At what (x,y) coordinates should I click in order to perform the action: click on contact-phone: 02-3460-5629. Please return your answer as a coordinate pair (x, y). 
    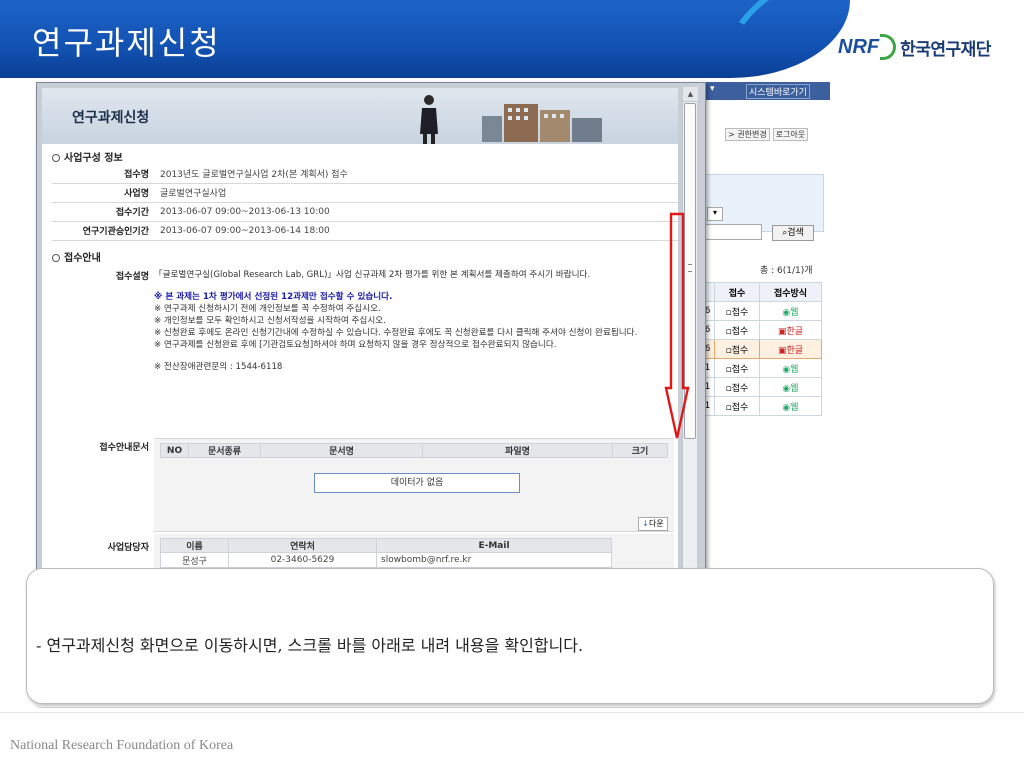
    Looking at the image, I should click on (302, 560).